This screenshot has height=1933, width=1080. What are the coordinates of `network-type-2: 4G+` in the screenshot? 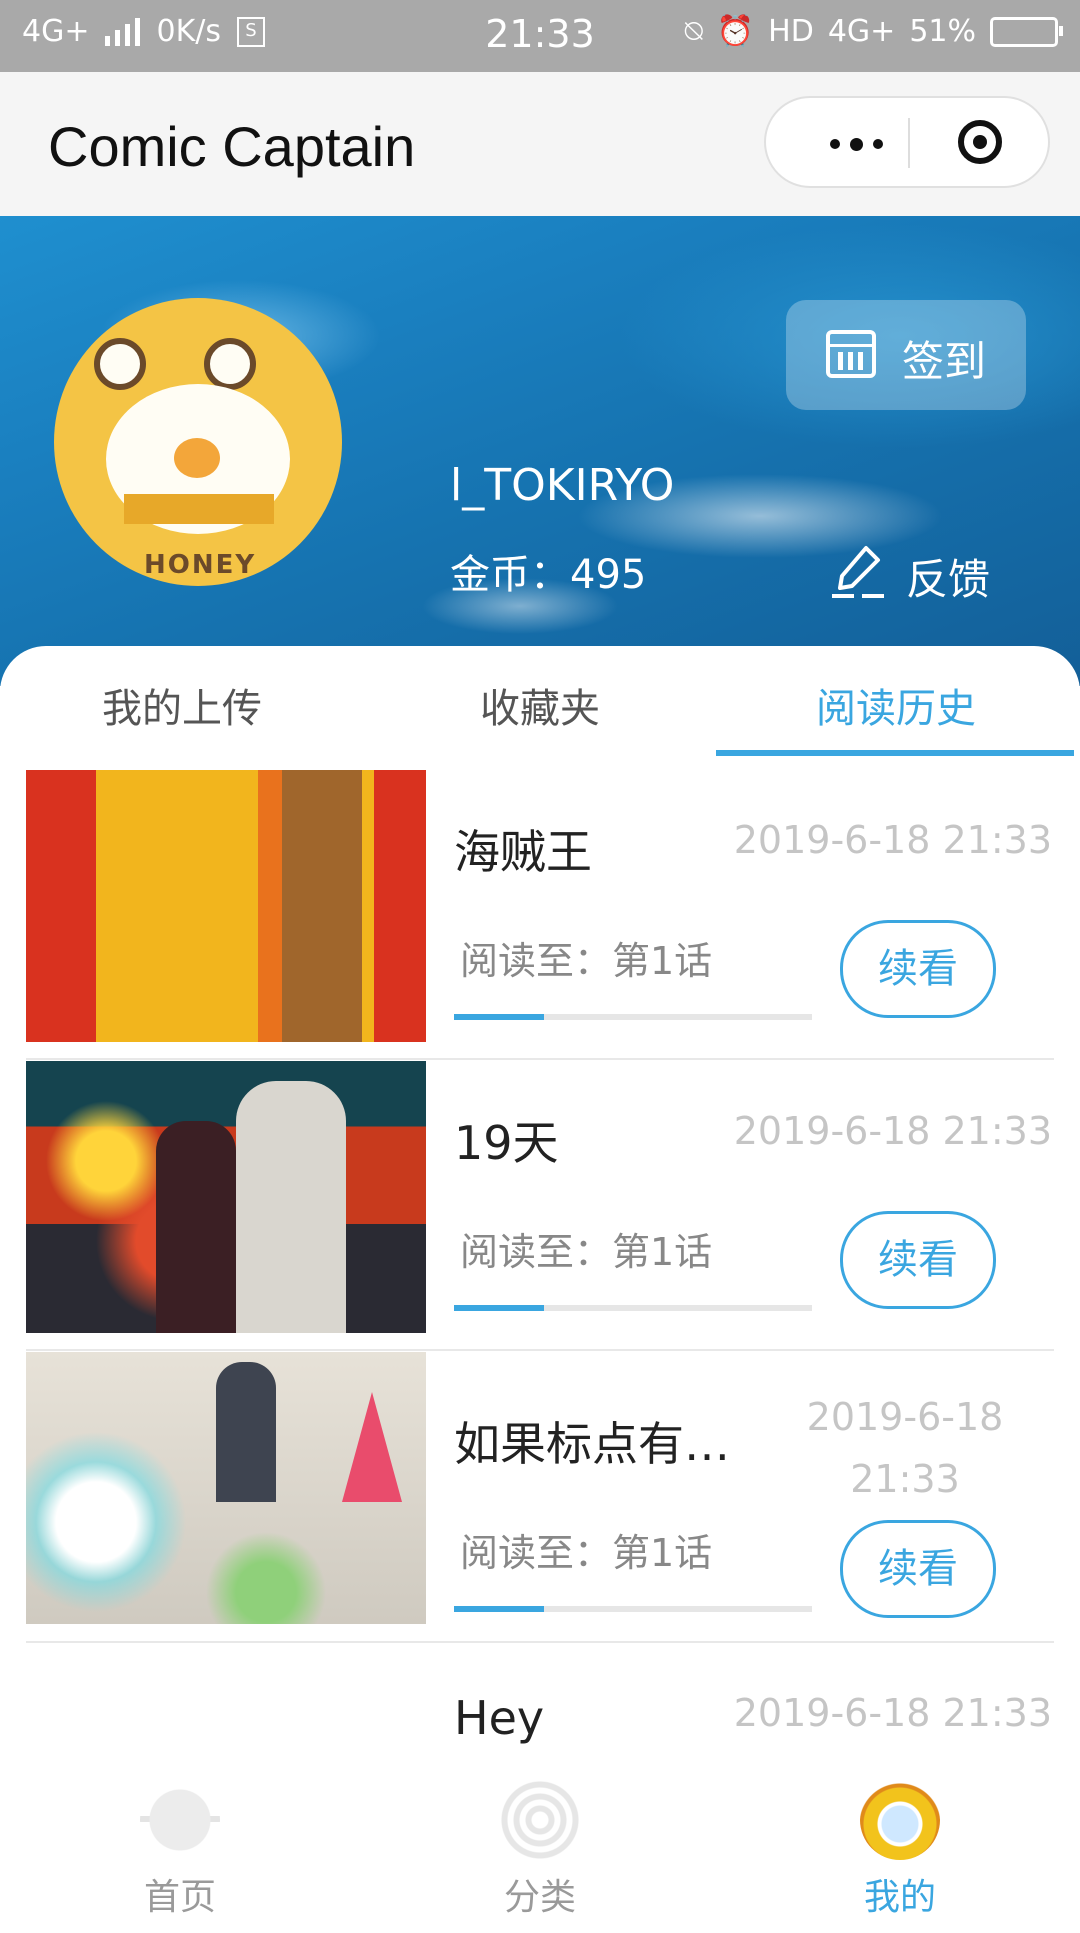 It's located at (861, 31).